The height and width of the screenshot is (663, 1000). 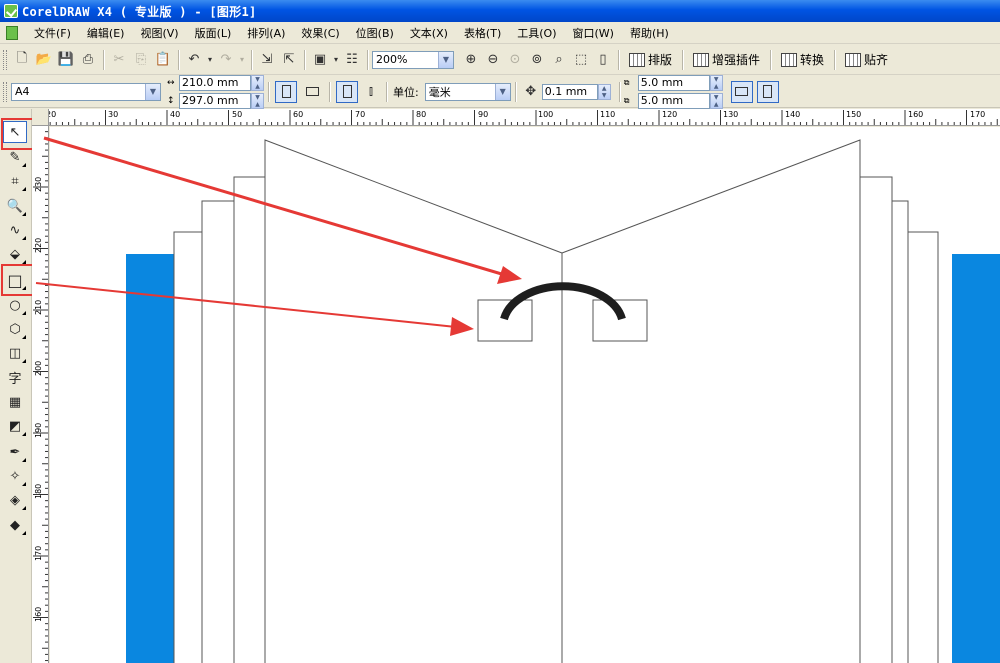 What do you see at coordinates (44, 60) in the screenshot?
I see `open-folder-icon: 📂` at bounding box center [44, 60].